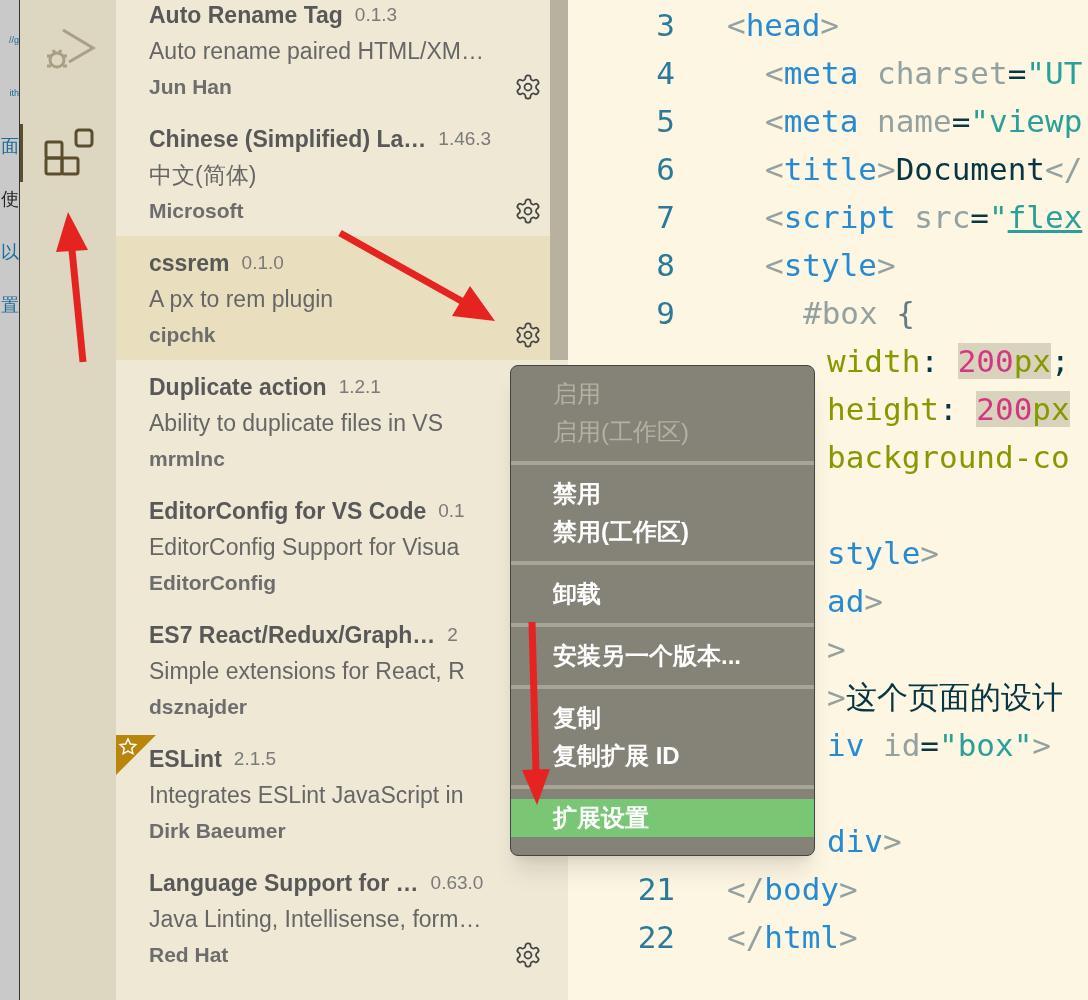 This screenshot has height=1000, width=1088. I want to click on extension-name: ESLint, so click(185, 759).